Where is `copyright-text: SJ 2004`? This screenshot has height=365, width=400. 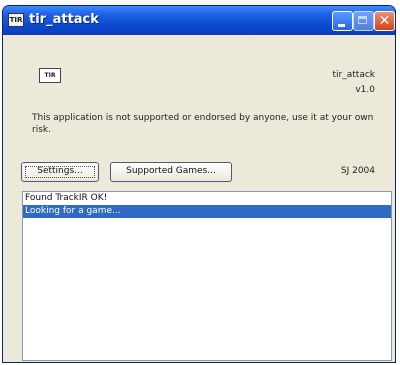
copyright-text: SJ 2004 is located at coordinates (357, 171).